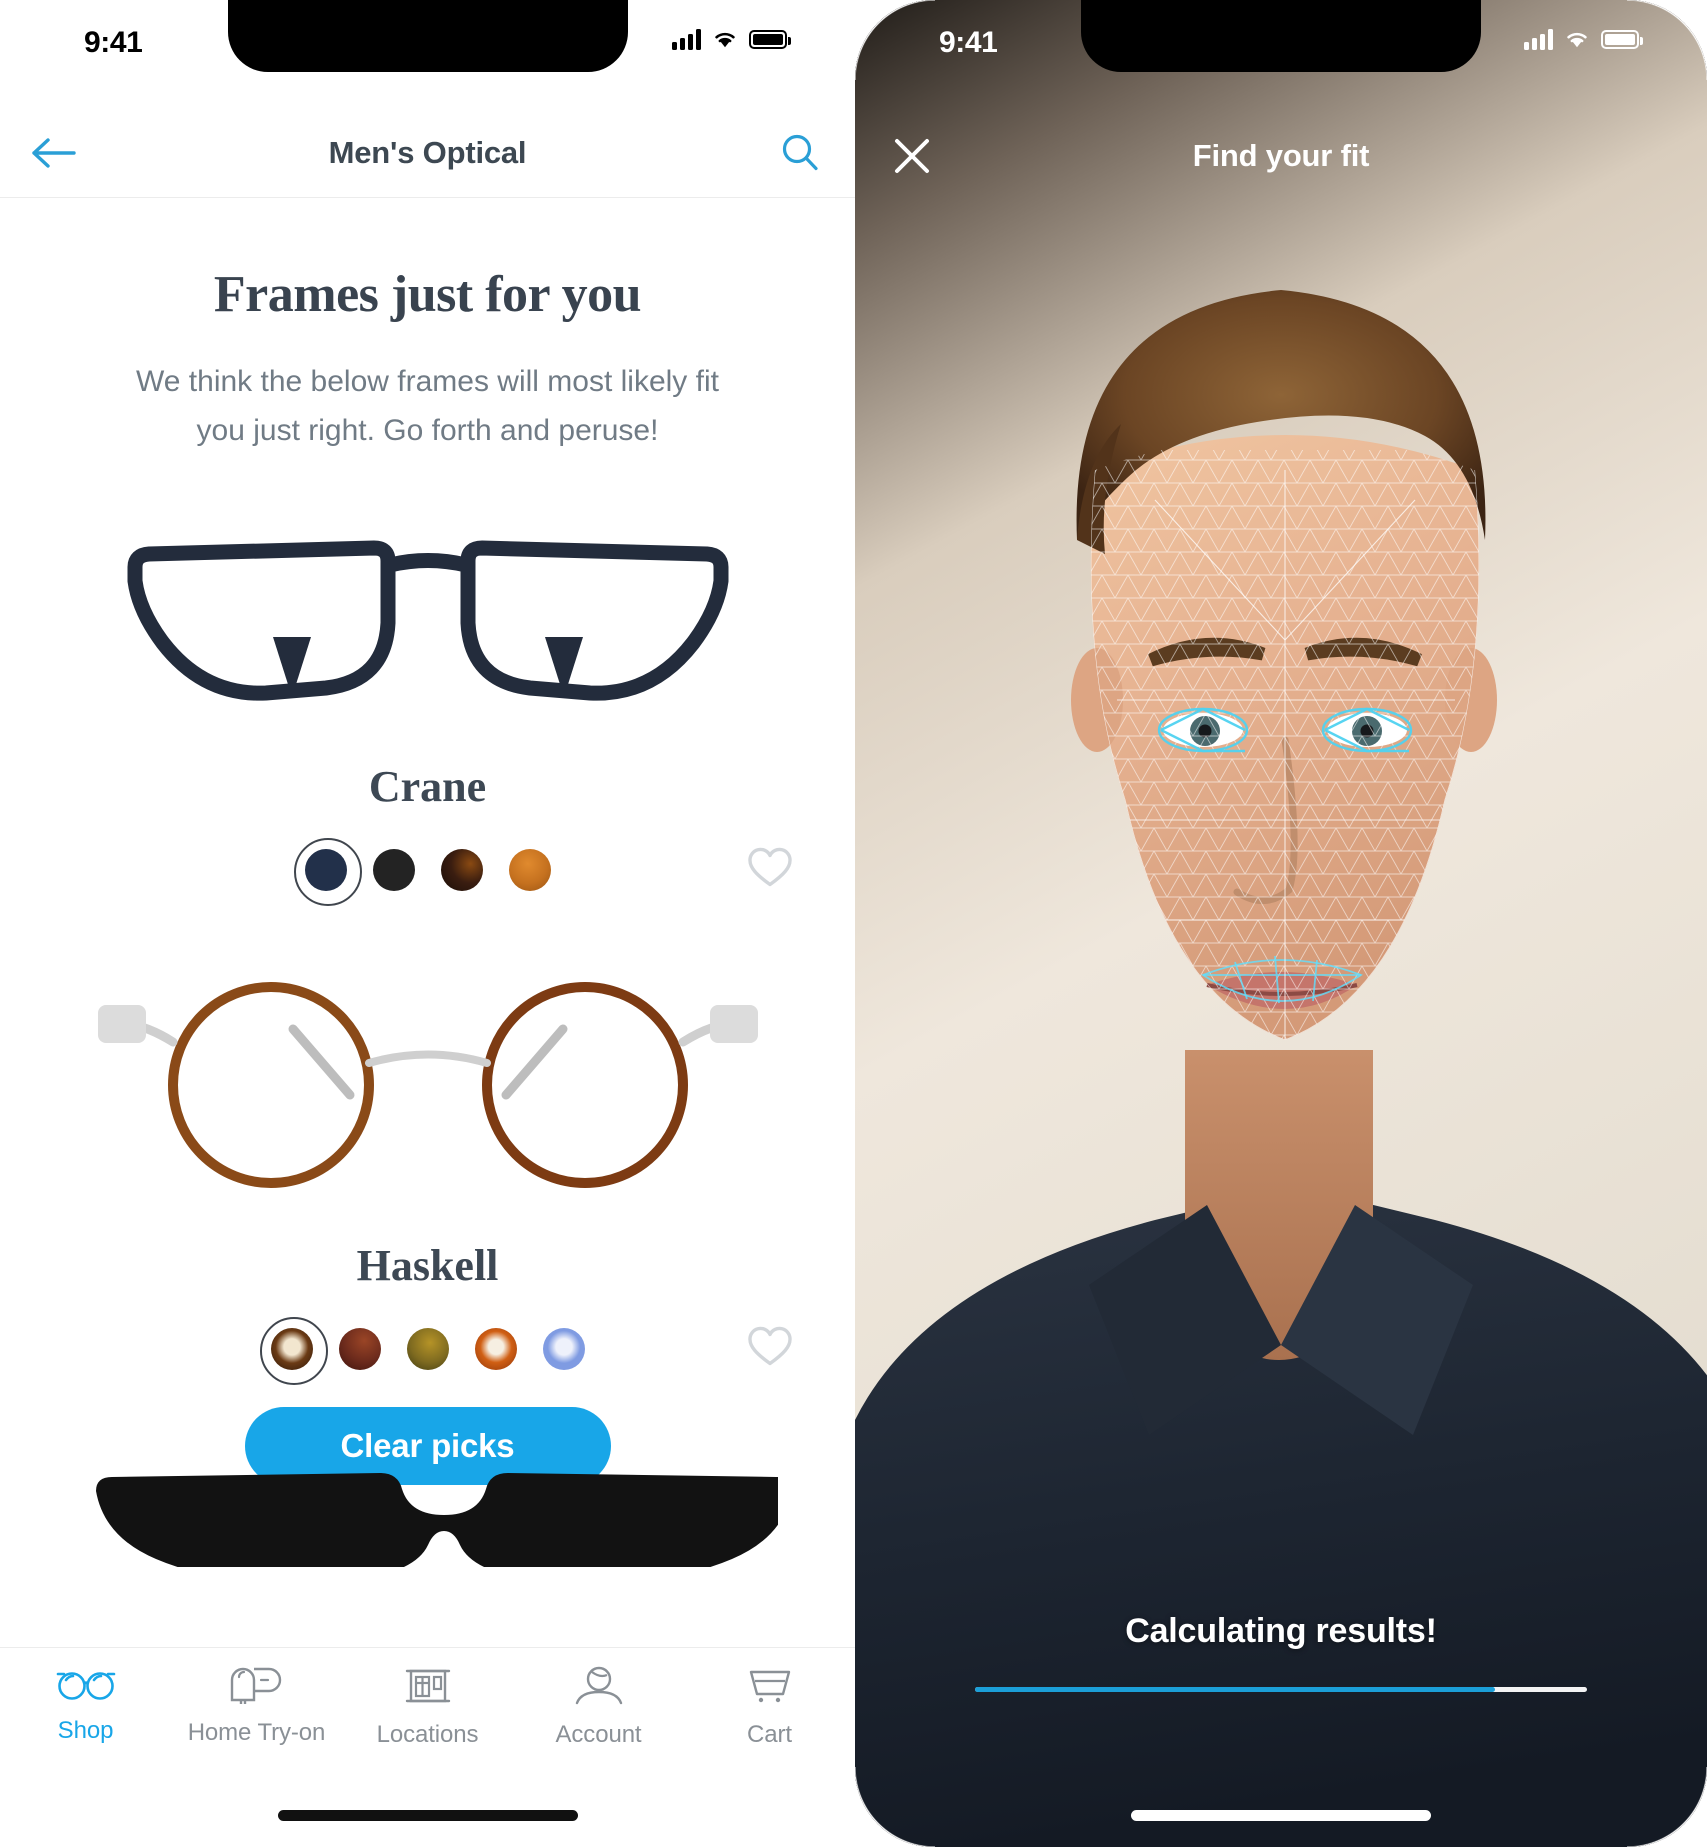 Image resolution: width=1707 pixels, height=1847 pixels. Describe the element at coordinates (599, 1688) in the screenshot. I see `person-icon` at that location.